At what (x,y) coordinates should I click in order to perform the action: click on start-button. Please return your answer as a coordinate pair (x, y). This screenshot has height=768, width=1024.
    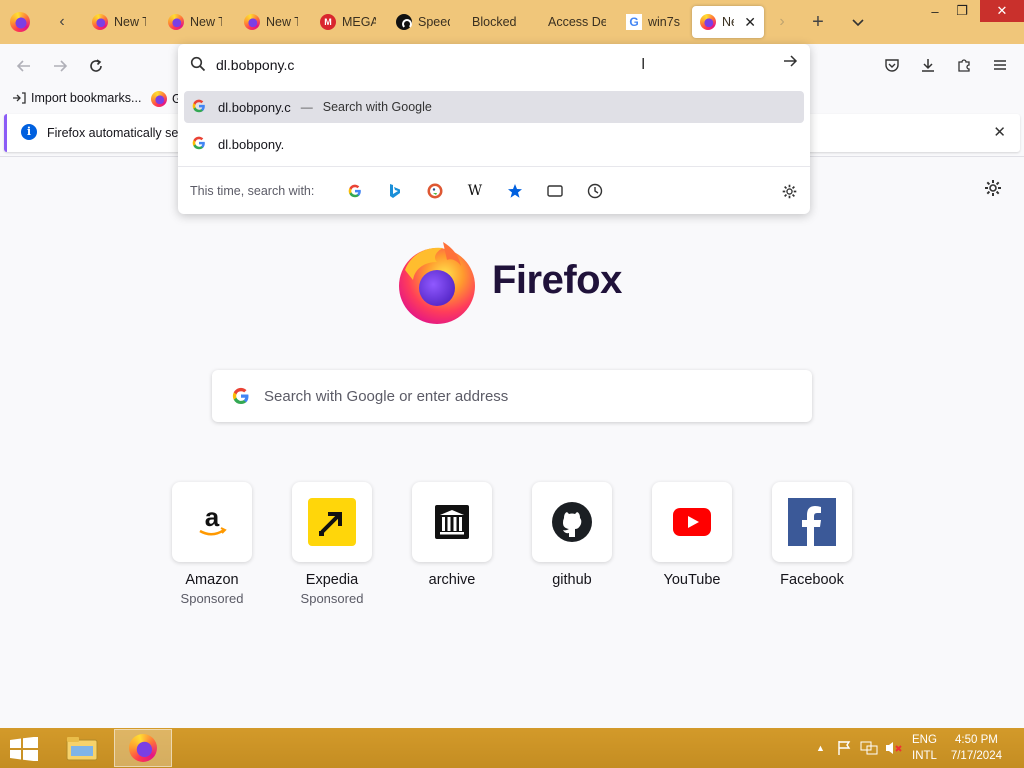
    Looking at the image, I should click on (25, 749).